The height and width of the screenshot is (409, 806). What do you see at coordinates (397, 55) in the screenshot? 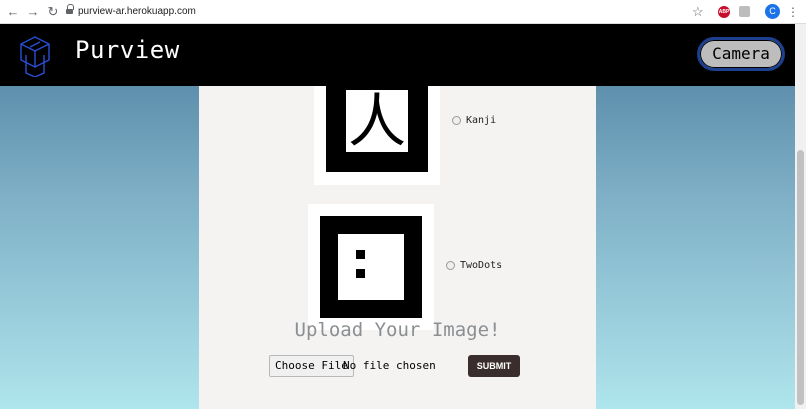
I see `site-header: Purview Camera` at bounding box center [397, 55].